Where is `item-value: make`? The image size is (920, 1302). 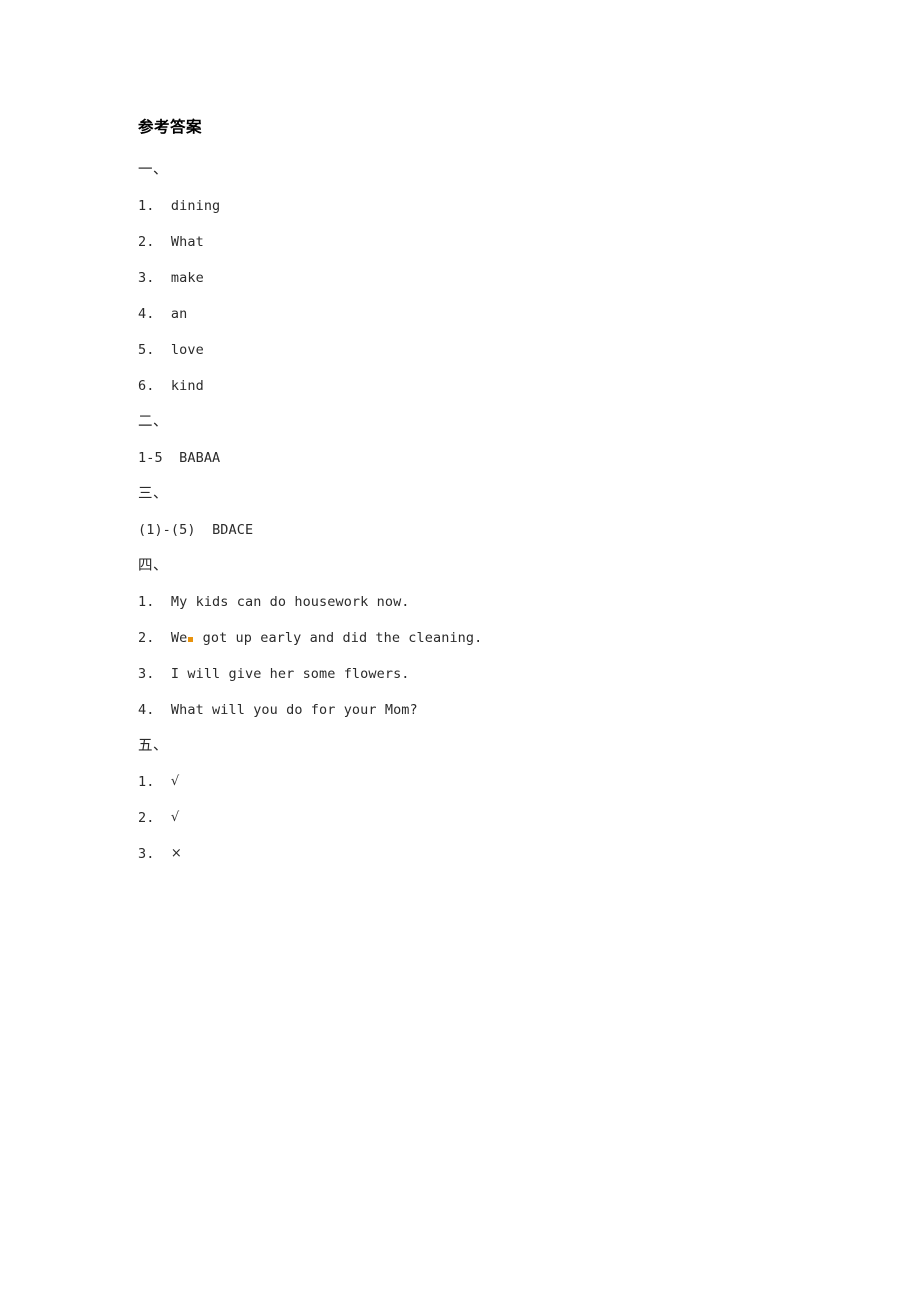 item-value: make is located at coordinates (187, 278).